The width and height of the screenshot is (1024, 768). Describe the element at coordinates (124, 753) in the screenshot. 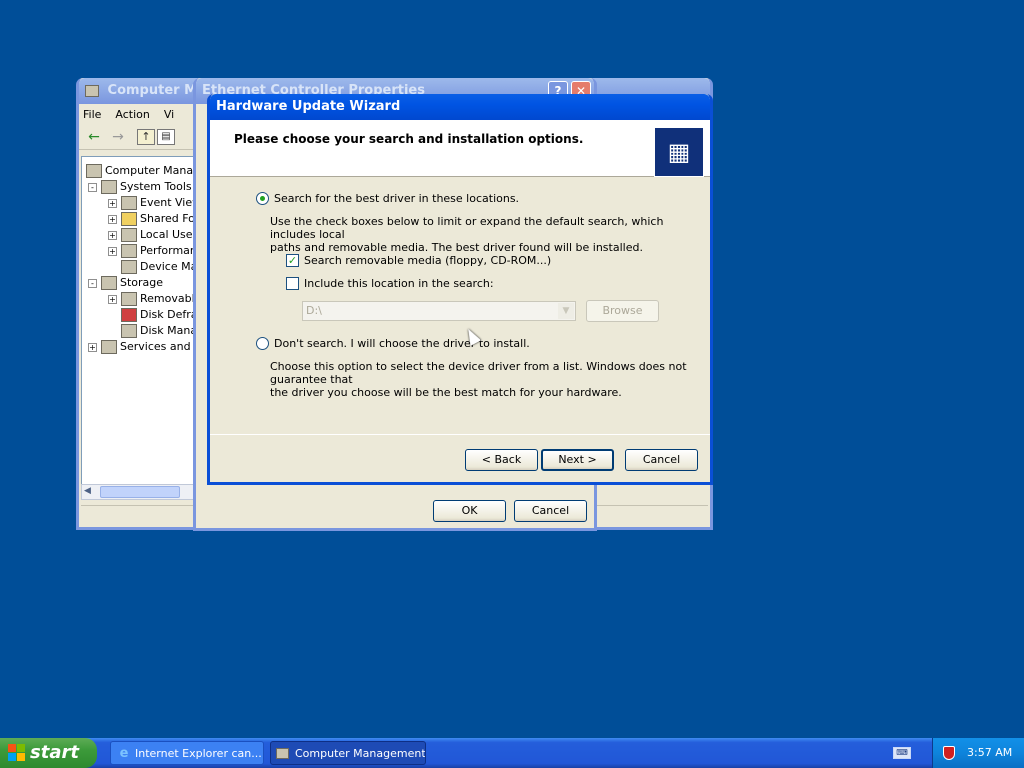

I see `internet-explorer-icon: e` at that location.